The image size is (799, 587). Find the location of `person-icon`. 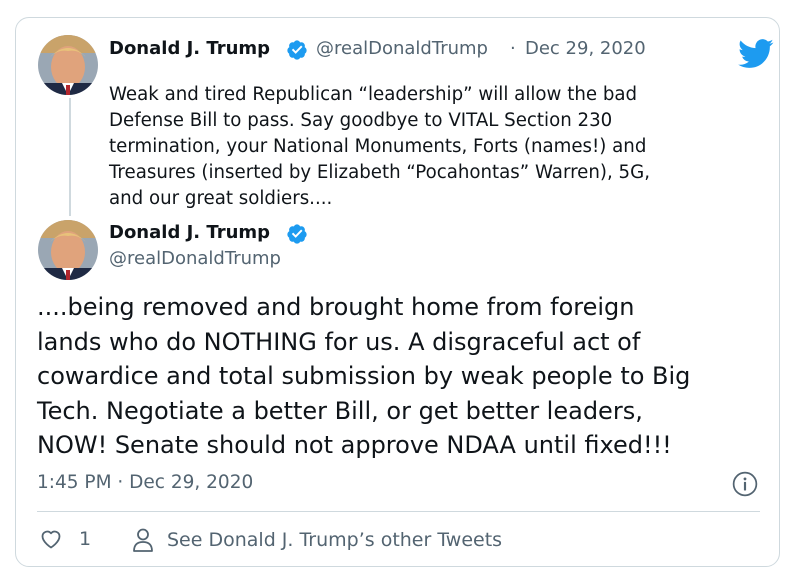

person-icon is located at coordinates (143, 540).